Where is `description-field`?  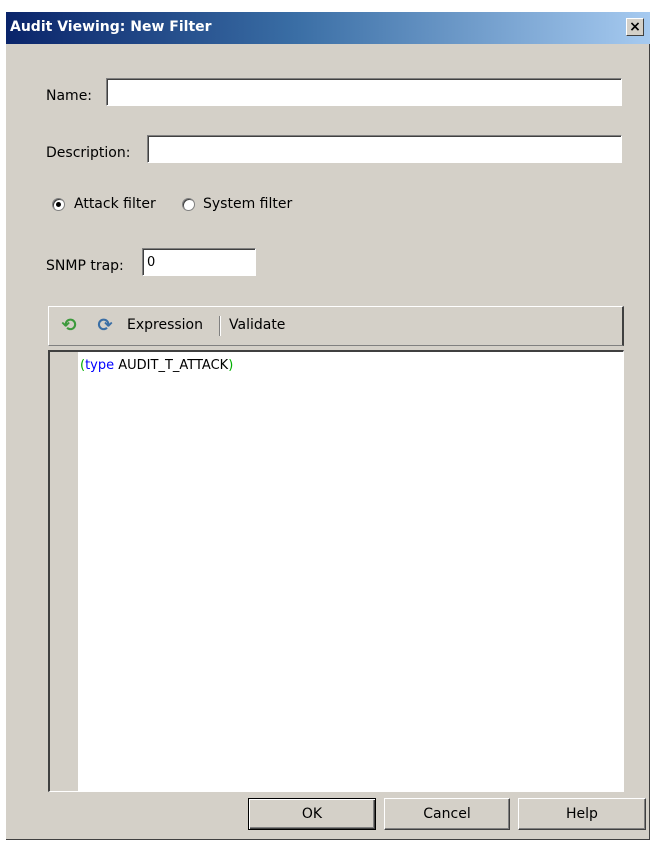
description-field is located at coordinates (384, 149).